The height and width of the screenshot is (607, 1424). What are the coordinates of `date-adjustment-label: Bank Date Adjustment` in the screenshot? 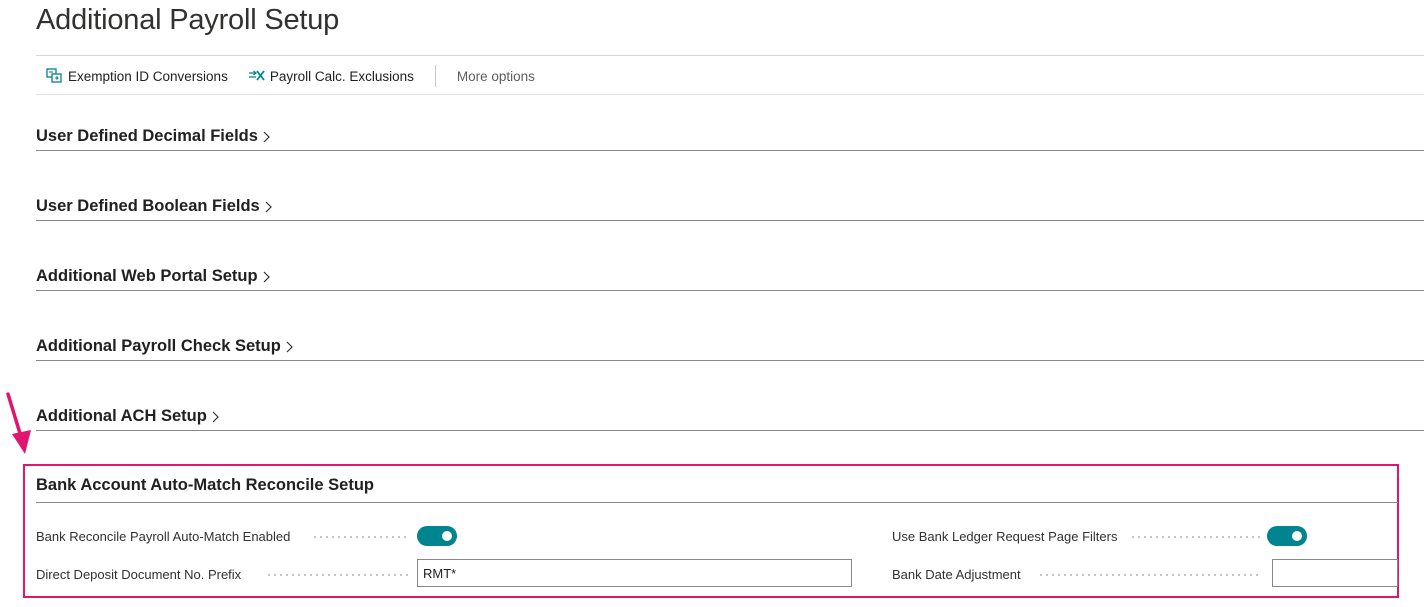 It's located at (956, 574).